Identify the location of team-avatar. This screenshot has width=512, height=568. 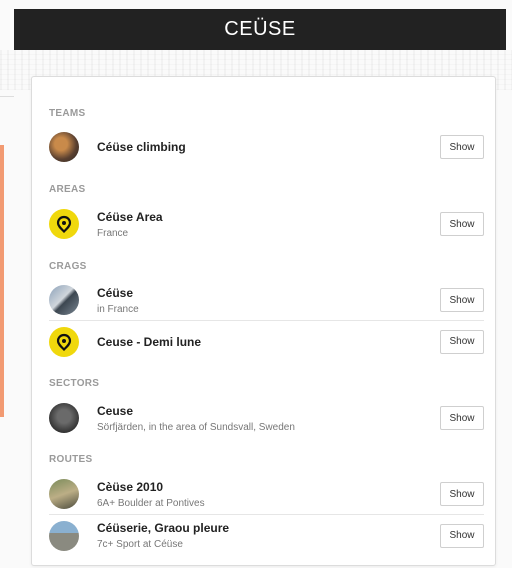
(64, 147).